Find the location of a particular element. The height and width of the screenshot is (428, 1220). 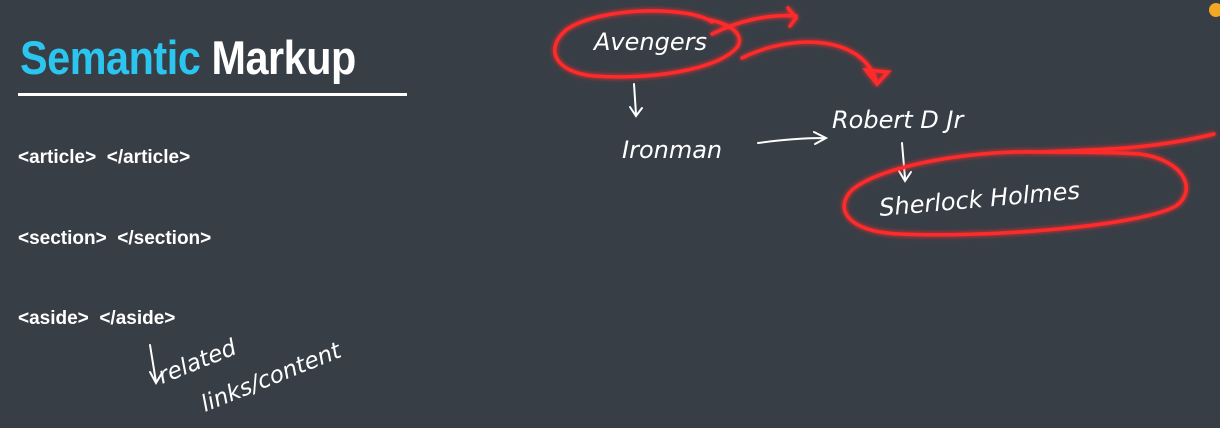

sherlock-label: Sherlock Holmes is located at coordinates (979, 199).